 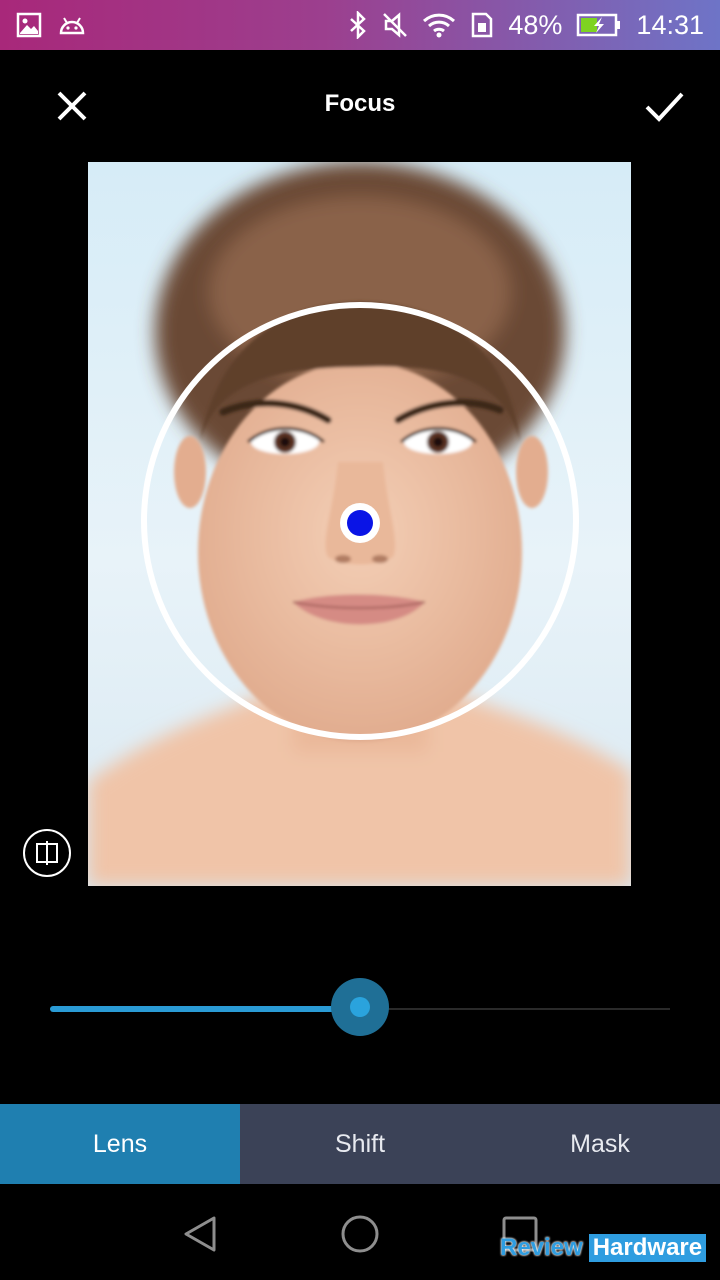 I want to click on navigation-bar, so click(x=360, y=1232).